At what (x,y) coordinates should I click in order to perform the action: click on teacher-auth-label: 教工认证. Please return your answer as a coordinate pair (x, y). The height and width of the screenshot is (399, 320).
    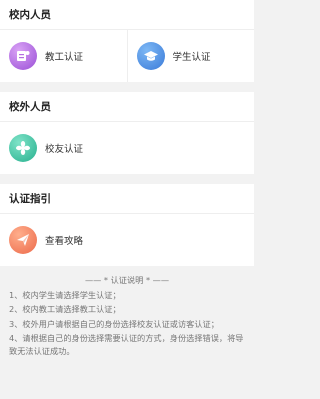
    Looking at the image, I should click on (64, 57).